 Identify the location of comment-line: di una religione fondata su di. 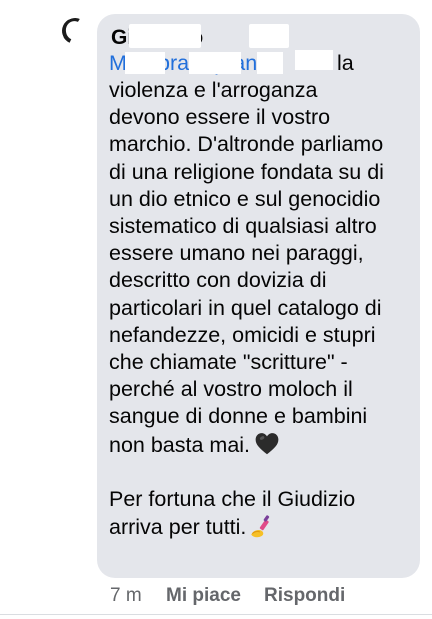
(246, 171).